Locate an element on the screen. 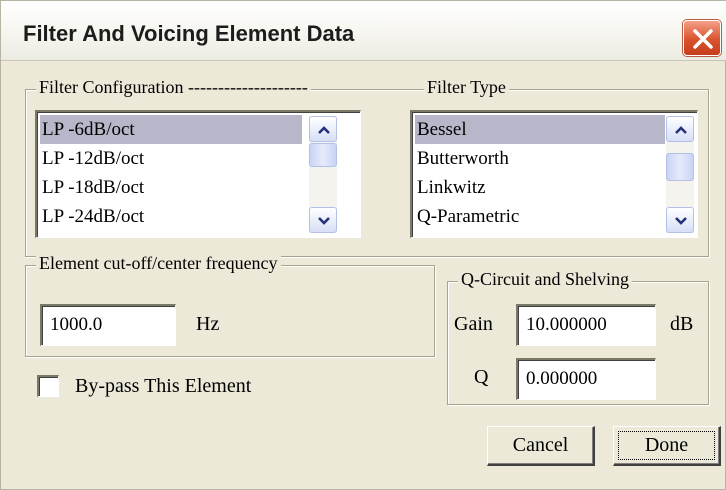  cancel-button: Cancel is located at coordinates (541, 446).